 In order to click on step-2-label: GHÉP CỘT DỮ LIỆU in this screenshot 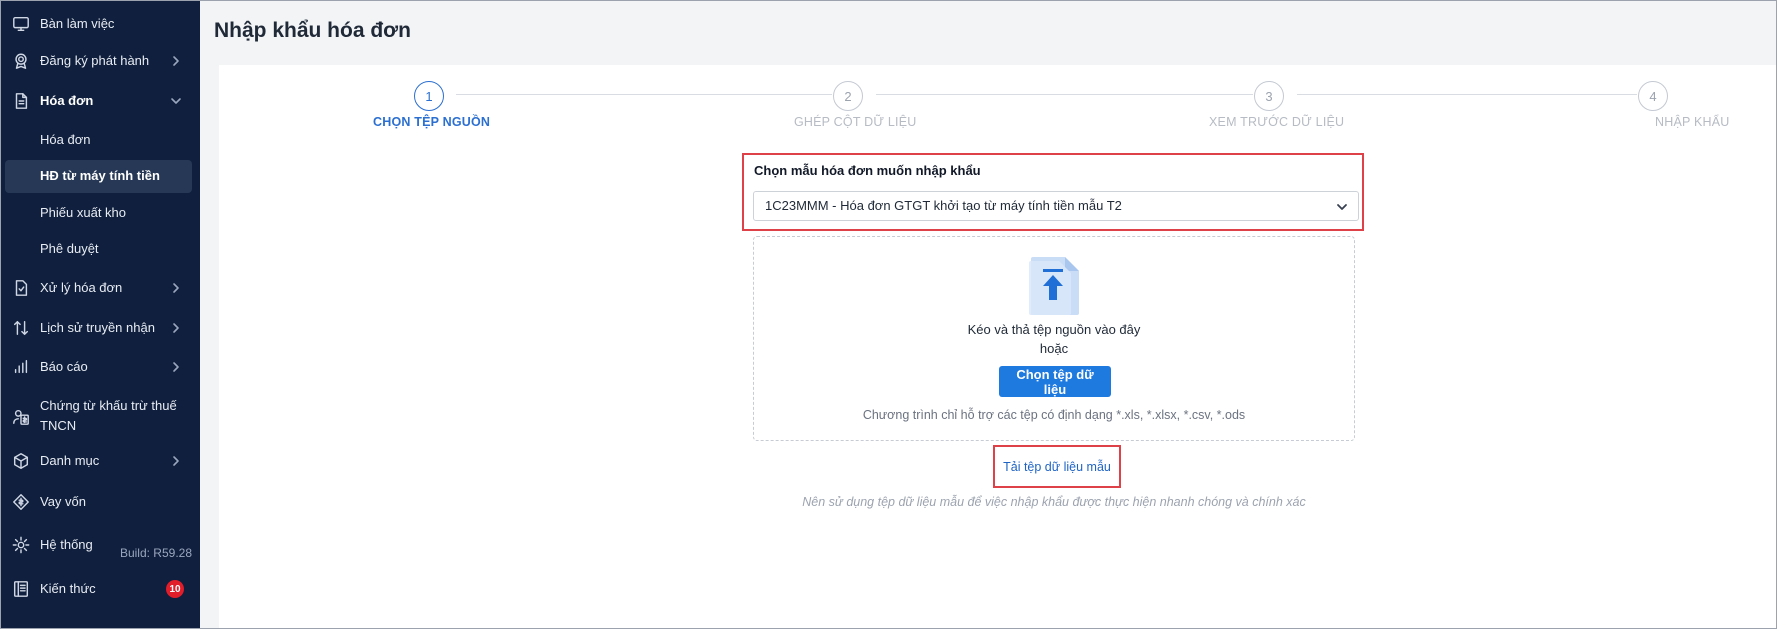, I will do `click(855, 122)`.